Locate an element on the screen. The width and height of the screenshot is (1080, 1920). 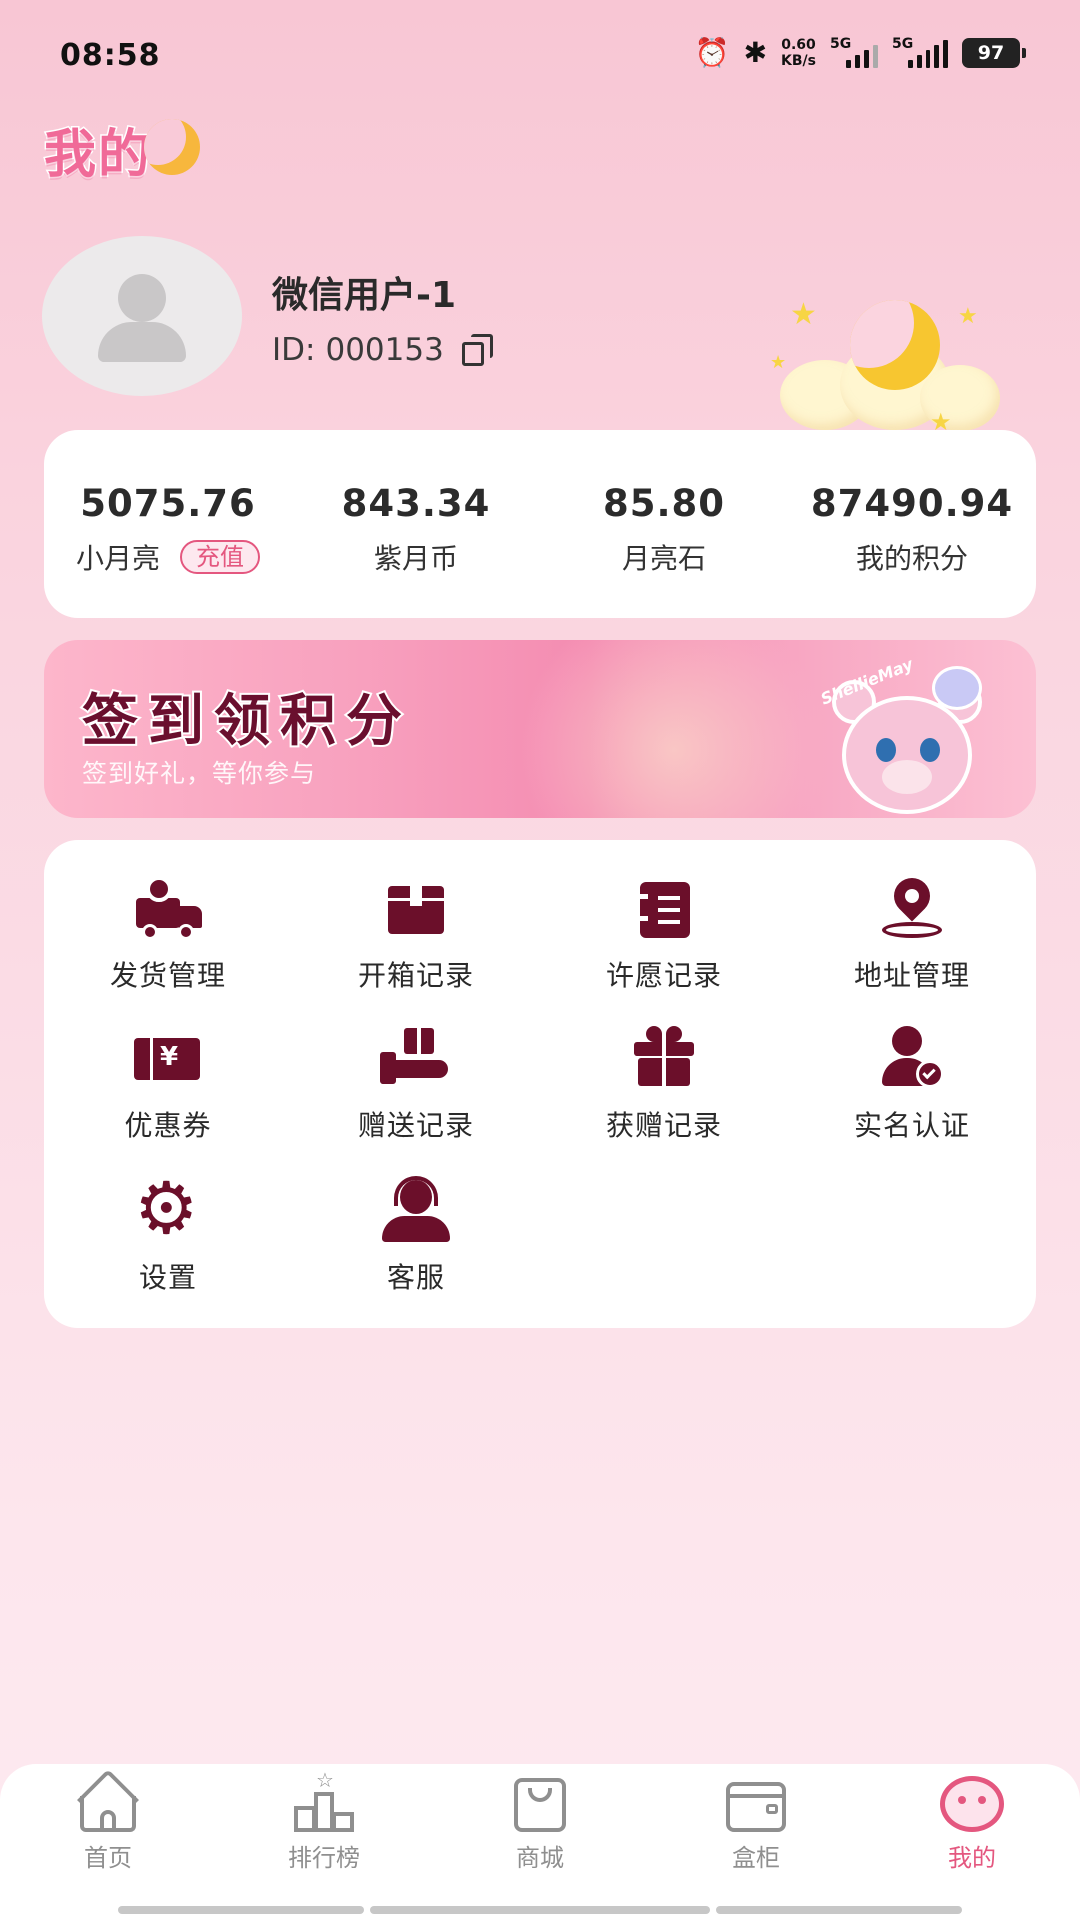
tab-label: 首页 is located at coordinates (108, 1858).